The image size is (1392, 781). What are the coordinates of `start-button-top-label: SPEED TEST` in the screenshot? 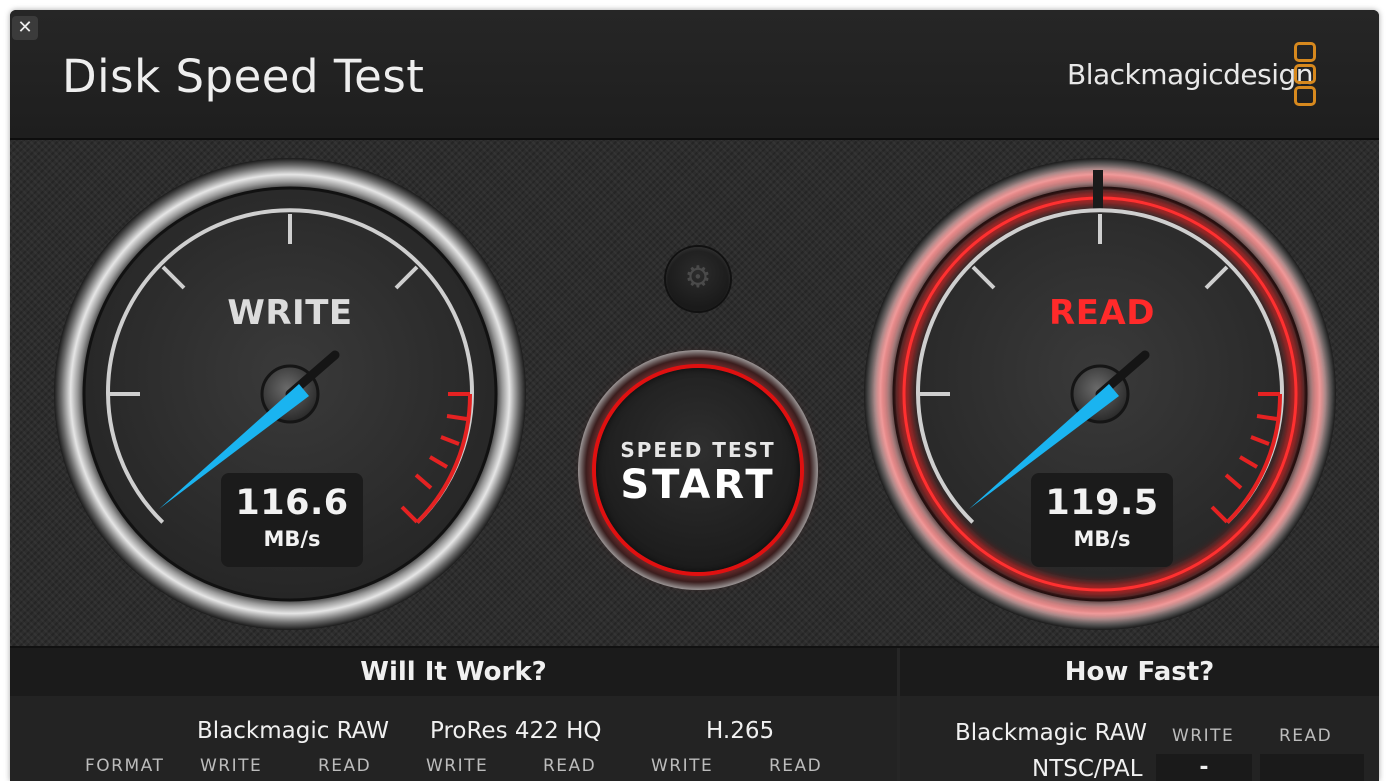 It's located at (698, 450).